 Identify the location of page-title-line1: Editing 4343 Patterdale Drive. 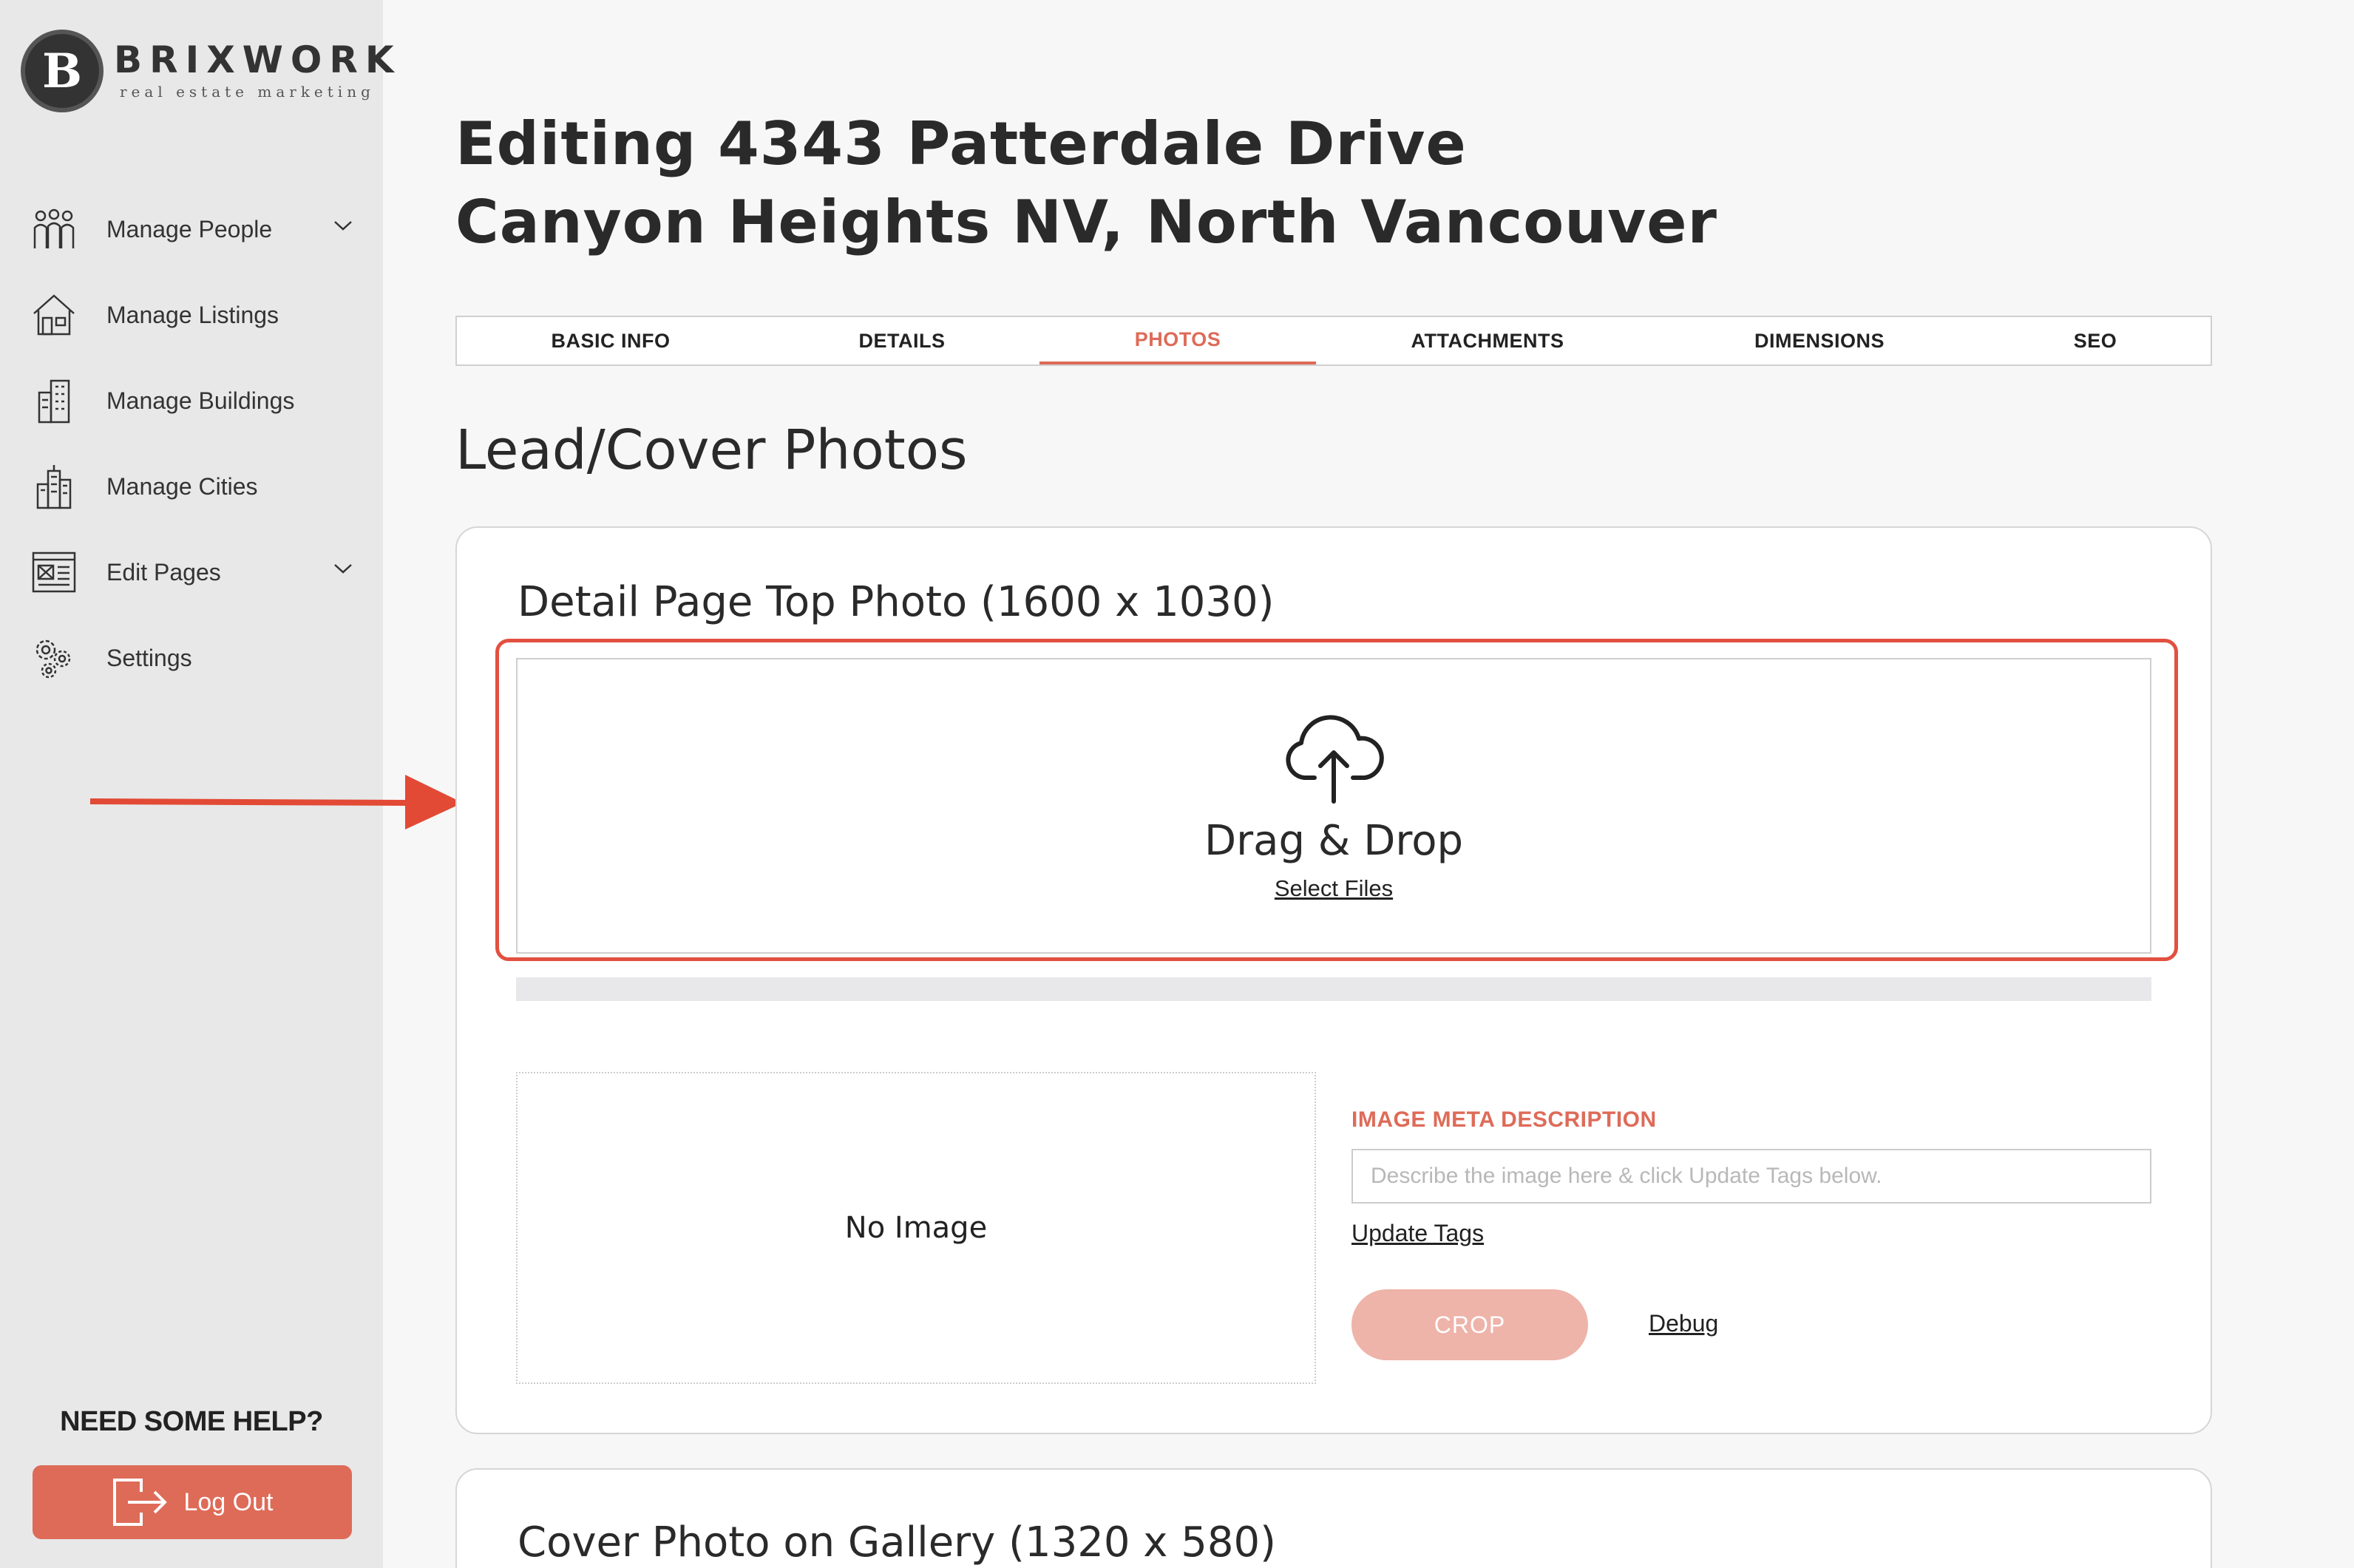
(961, 143).